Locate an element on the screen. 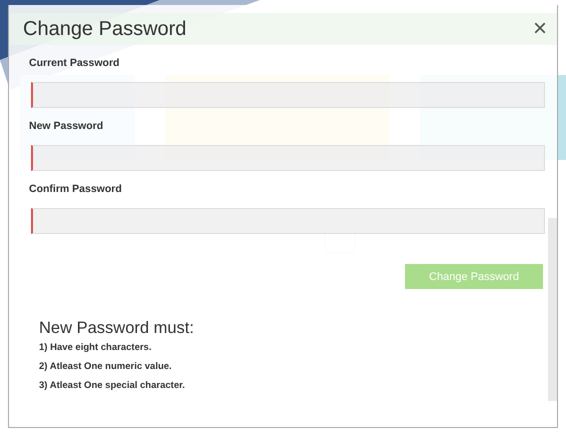  field-label: New Password is located at coordinates (66, 126).